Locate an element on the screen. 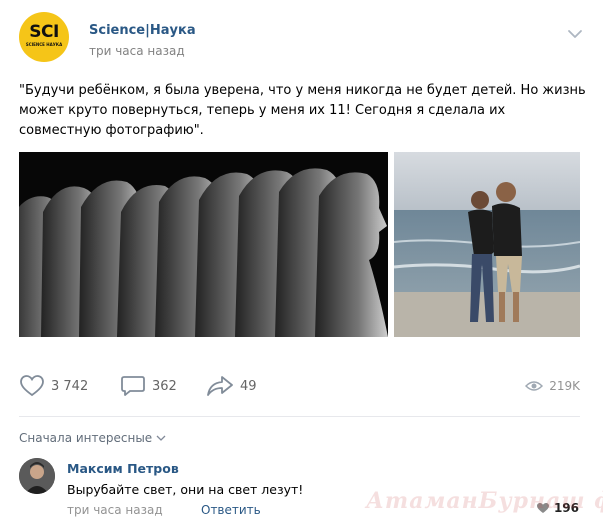 This screenshot has width=603, height=526. comment-icon is located at coordinates (133, 386).